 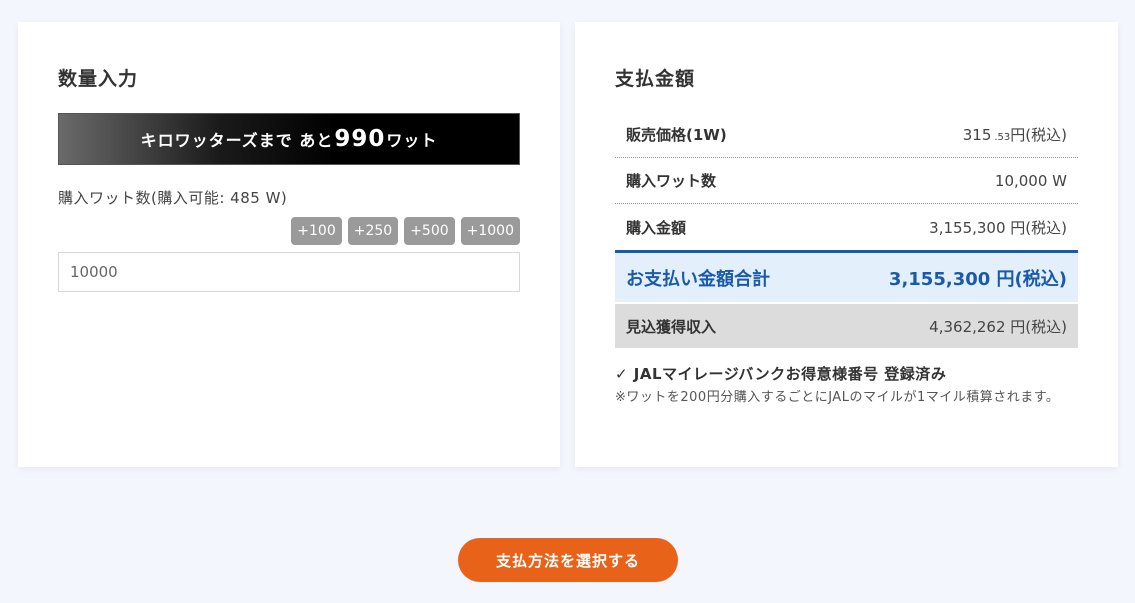 What do you see at coordinates (568, 560) in the screenshot?
I see `select-payment-method-button: 支払方法を選択する` at bounding box center [568, 560].